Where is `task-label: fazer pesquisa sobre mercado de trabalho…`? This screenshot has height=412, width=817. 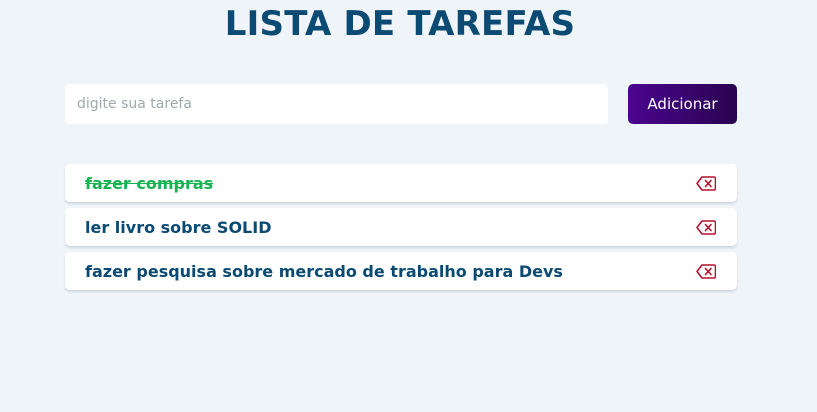 task-label: fazer pesquisa sobre mercado de trabalho… is located at coordinates (324, 271).